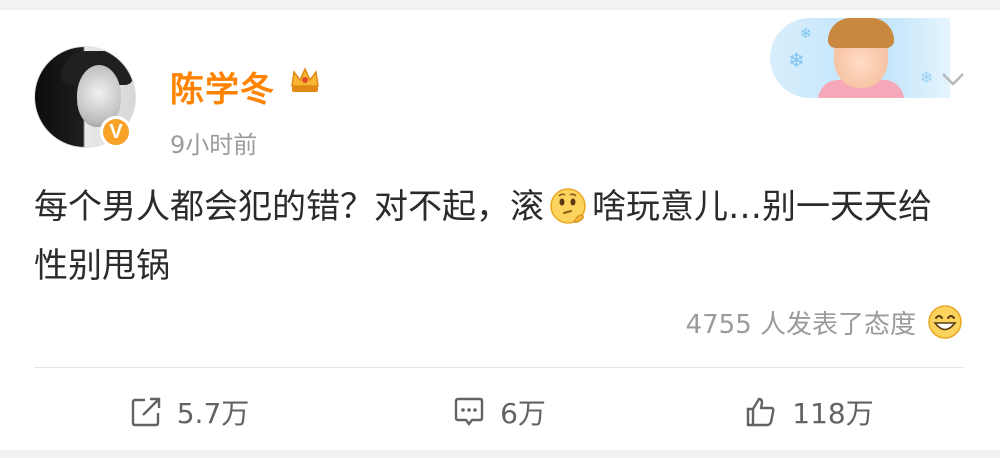 The image size is (1000, 458). What do you see at coordinates (289, 207) in the screenshot?
I see `post-text-part1: 每个男人都会犯的错？对不起，滚` at bounding box center [289, 207].